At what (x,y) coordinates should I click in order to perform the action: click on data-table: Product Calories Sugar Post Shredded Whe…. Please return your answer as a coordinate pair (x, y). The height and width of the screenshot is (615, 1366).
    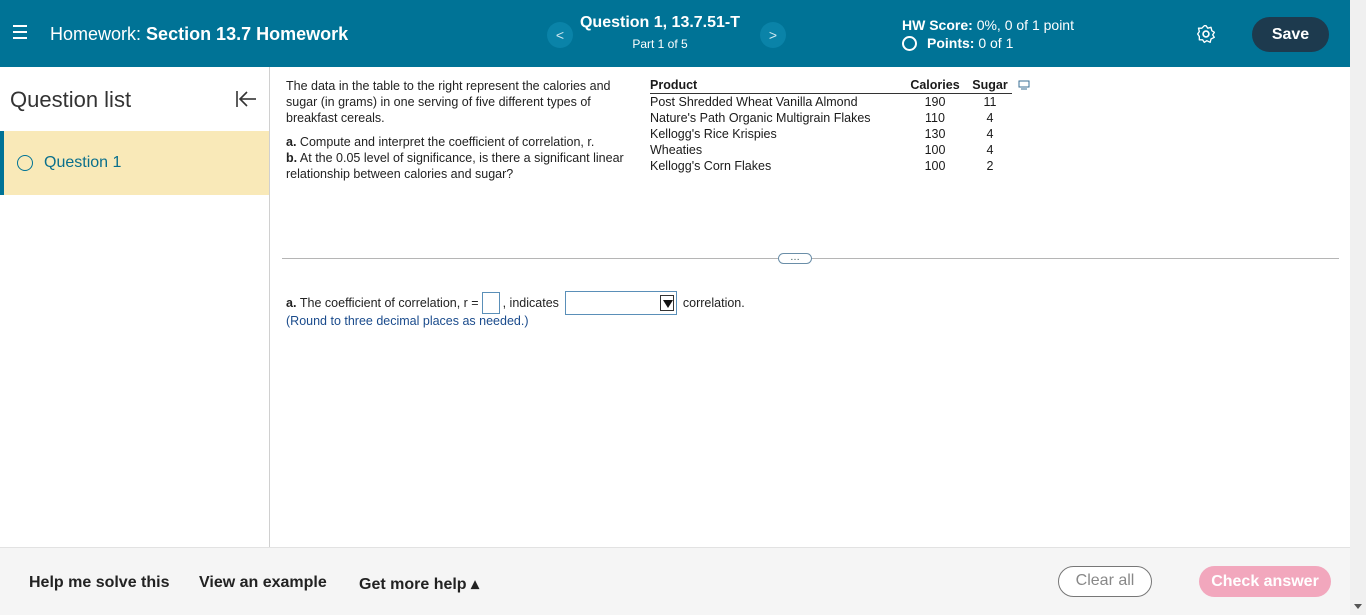
    Looking at the image, I should click on (831, 125).